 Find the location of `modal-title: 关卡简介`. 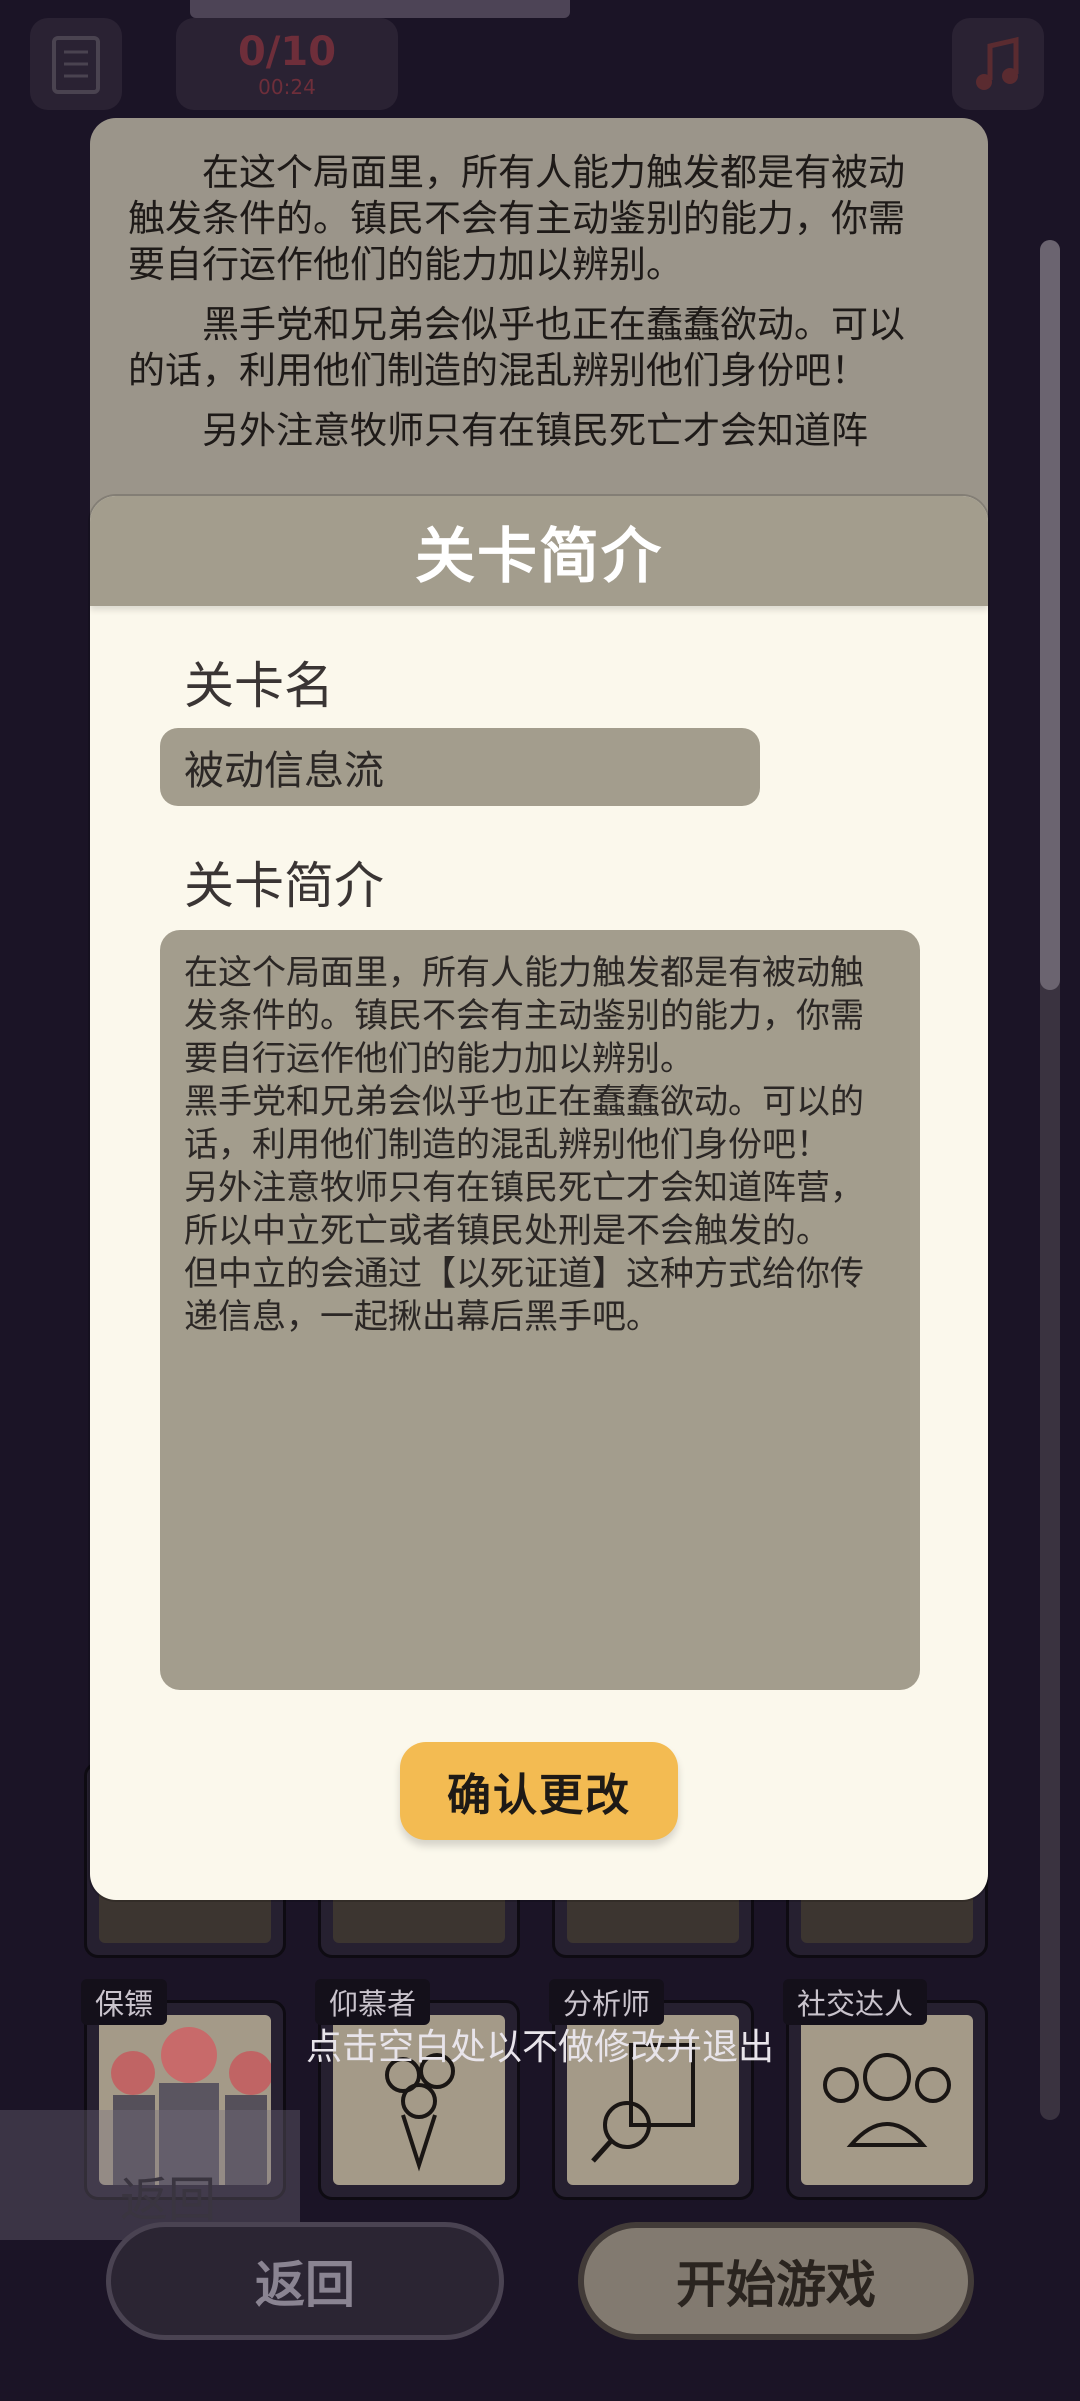

modal-title: 关卡简介 is located at coordinates (539, 556).